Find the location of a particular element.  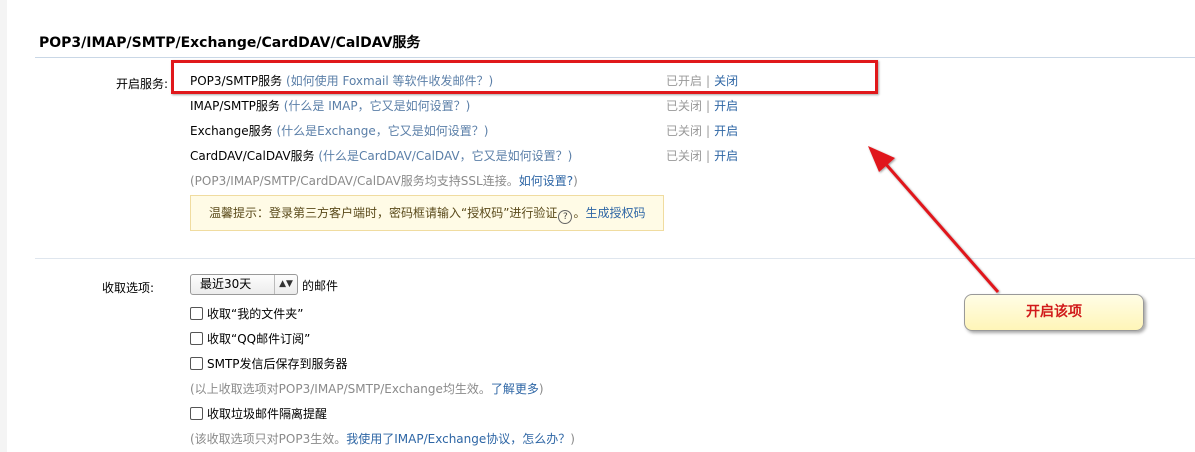

highlight-box is located at coordinates (524, 77).